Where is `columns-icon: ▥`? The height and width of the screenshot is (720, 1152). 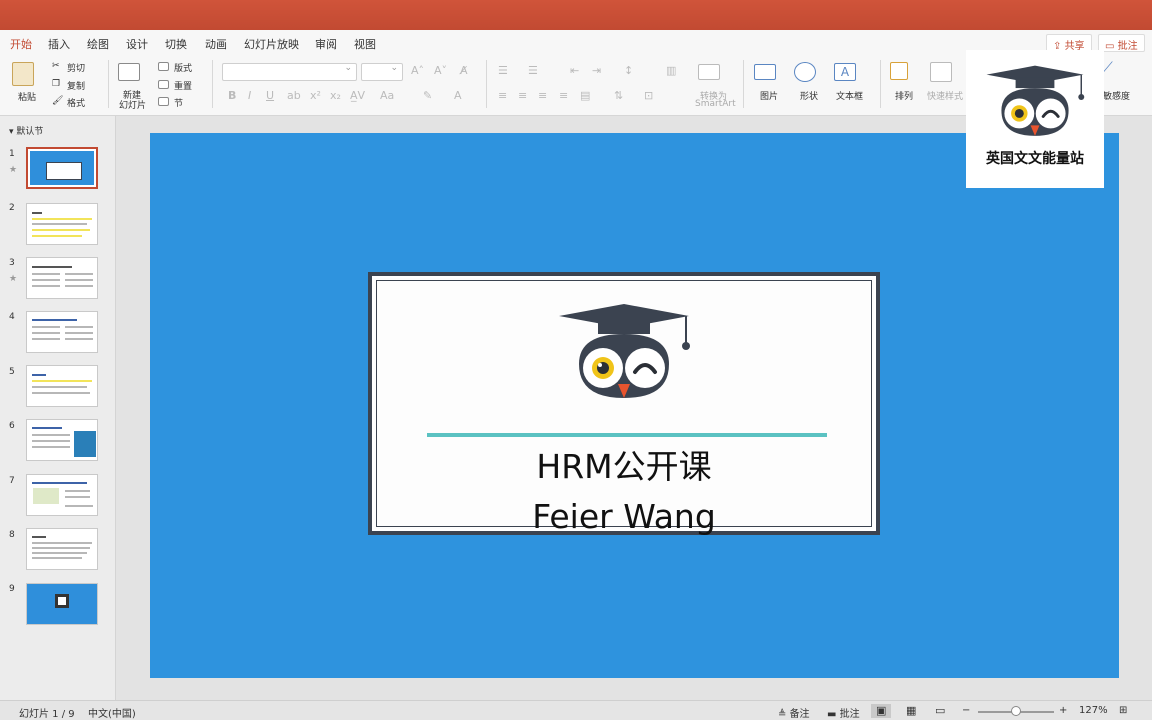 columns-icon: ▥ is located at coordinates (671, 70).